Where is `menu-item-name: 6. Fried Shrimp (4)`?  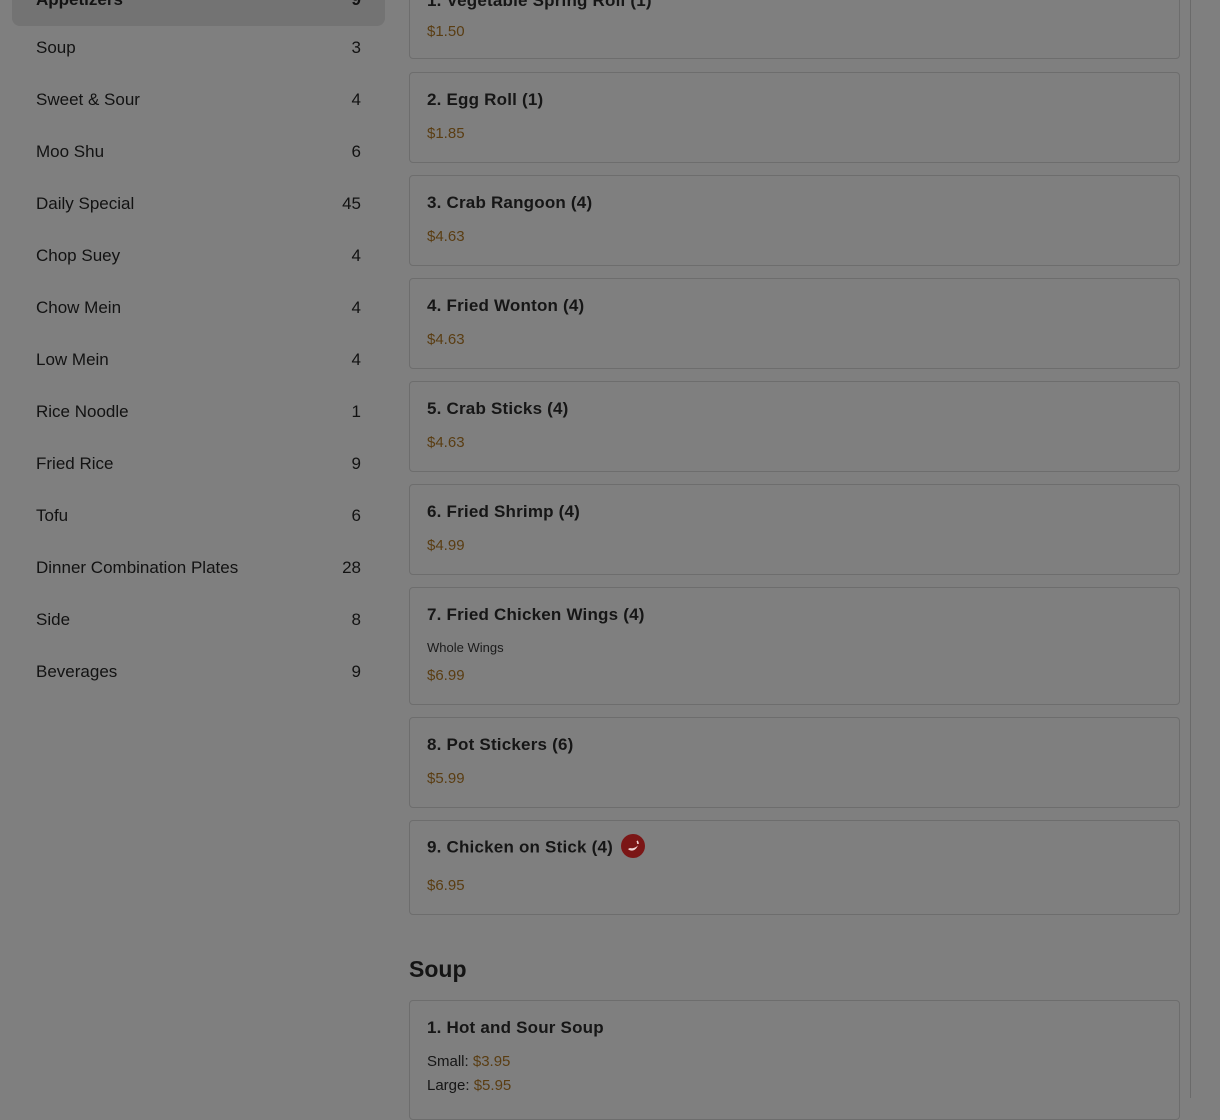
menu-item-name: 6. Fried Shrimp (4) is located at coordinates (504, 511).